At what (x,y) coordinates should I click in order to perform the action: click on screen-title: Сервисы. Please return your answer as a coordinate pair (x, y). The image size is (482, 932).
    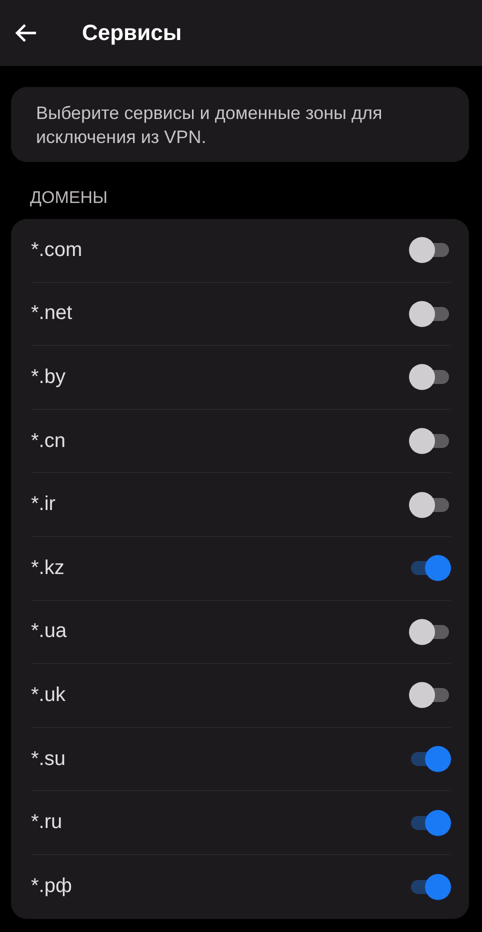
    Looking at the image, I should click on (132, 33).